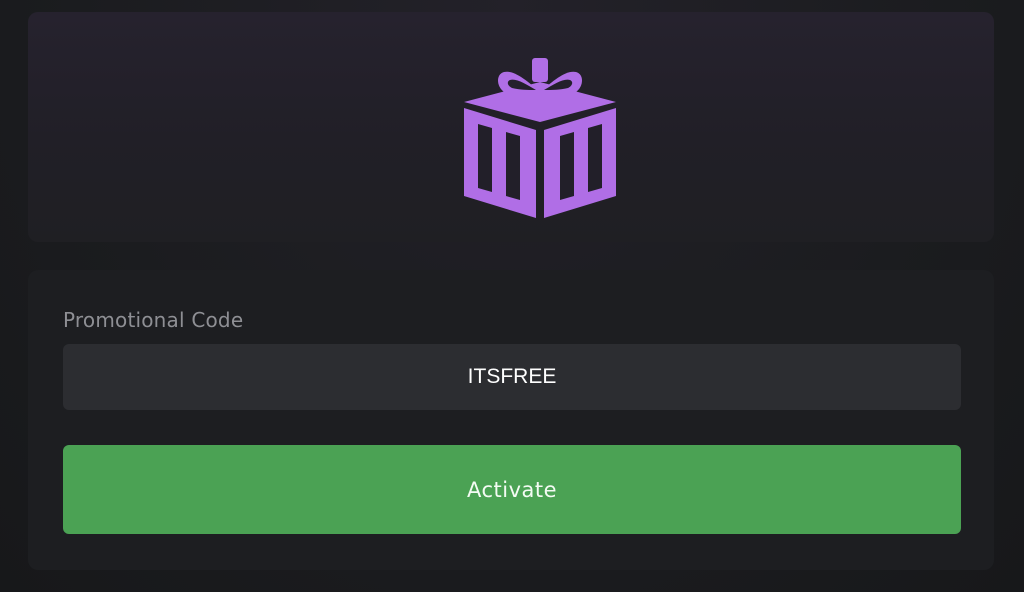 The image size is (1024, 592). What do you see at coordinates (153, 320) in the screenshot?
I see `promo-code-label: Promotional Code` at bounding box center [153, 320].